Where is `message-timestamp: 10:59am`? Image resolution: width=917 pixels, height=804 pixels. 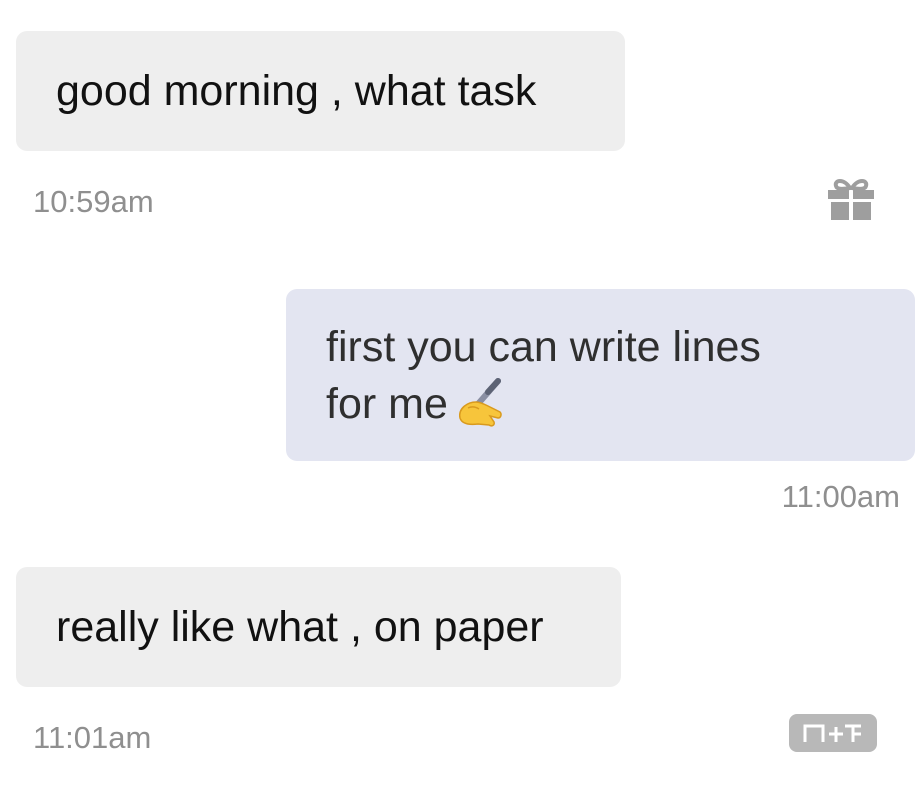 message-timestamp: 10:59am is located at coordinates (93, 201).